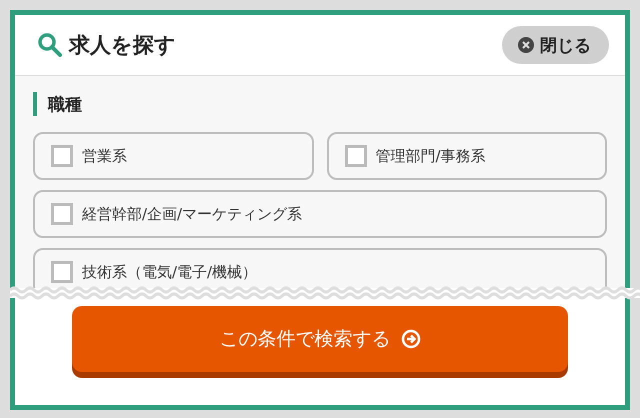 The height and width of the screenshot is (418, 640). I want to click on search-button: この条件で検索する, so click(320, 339).